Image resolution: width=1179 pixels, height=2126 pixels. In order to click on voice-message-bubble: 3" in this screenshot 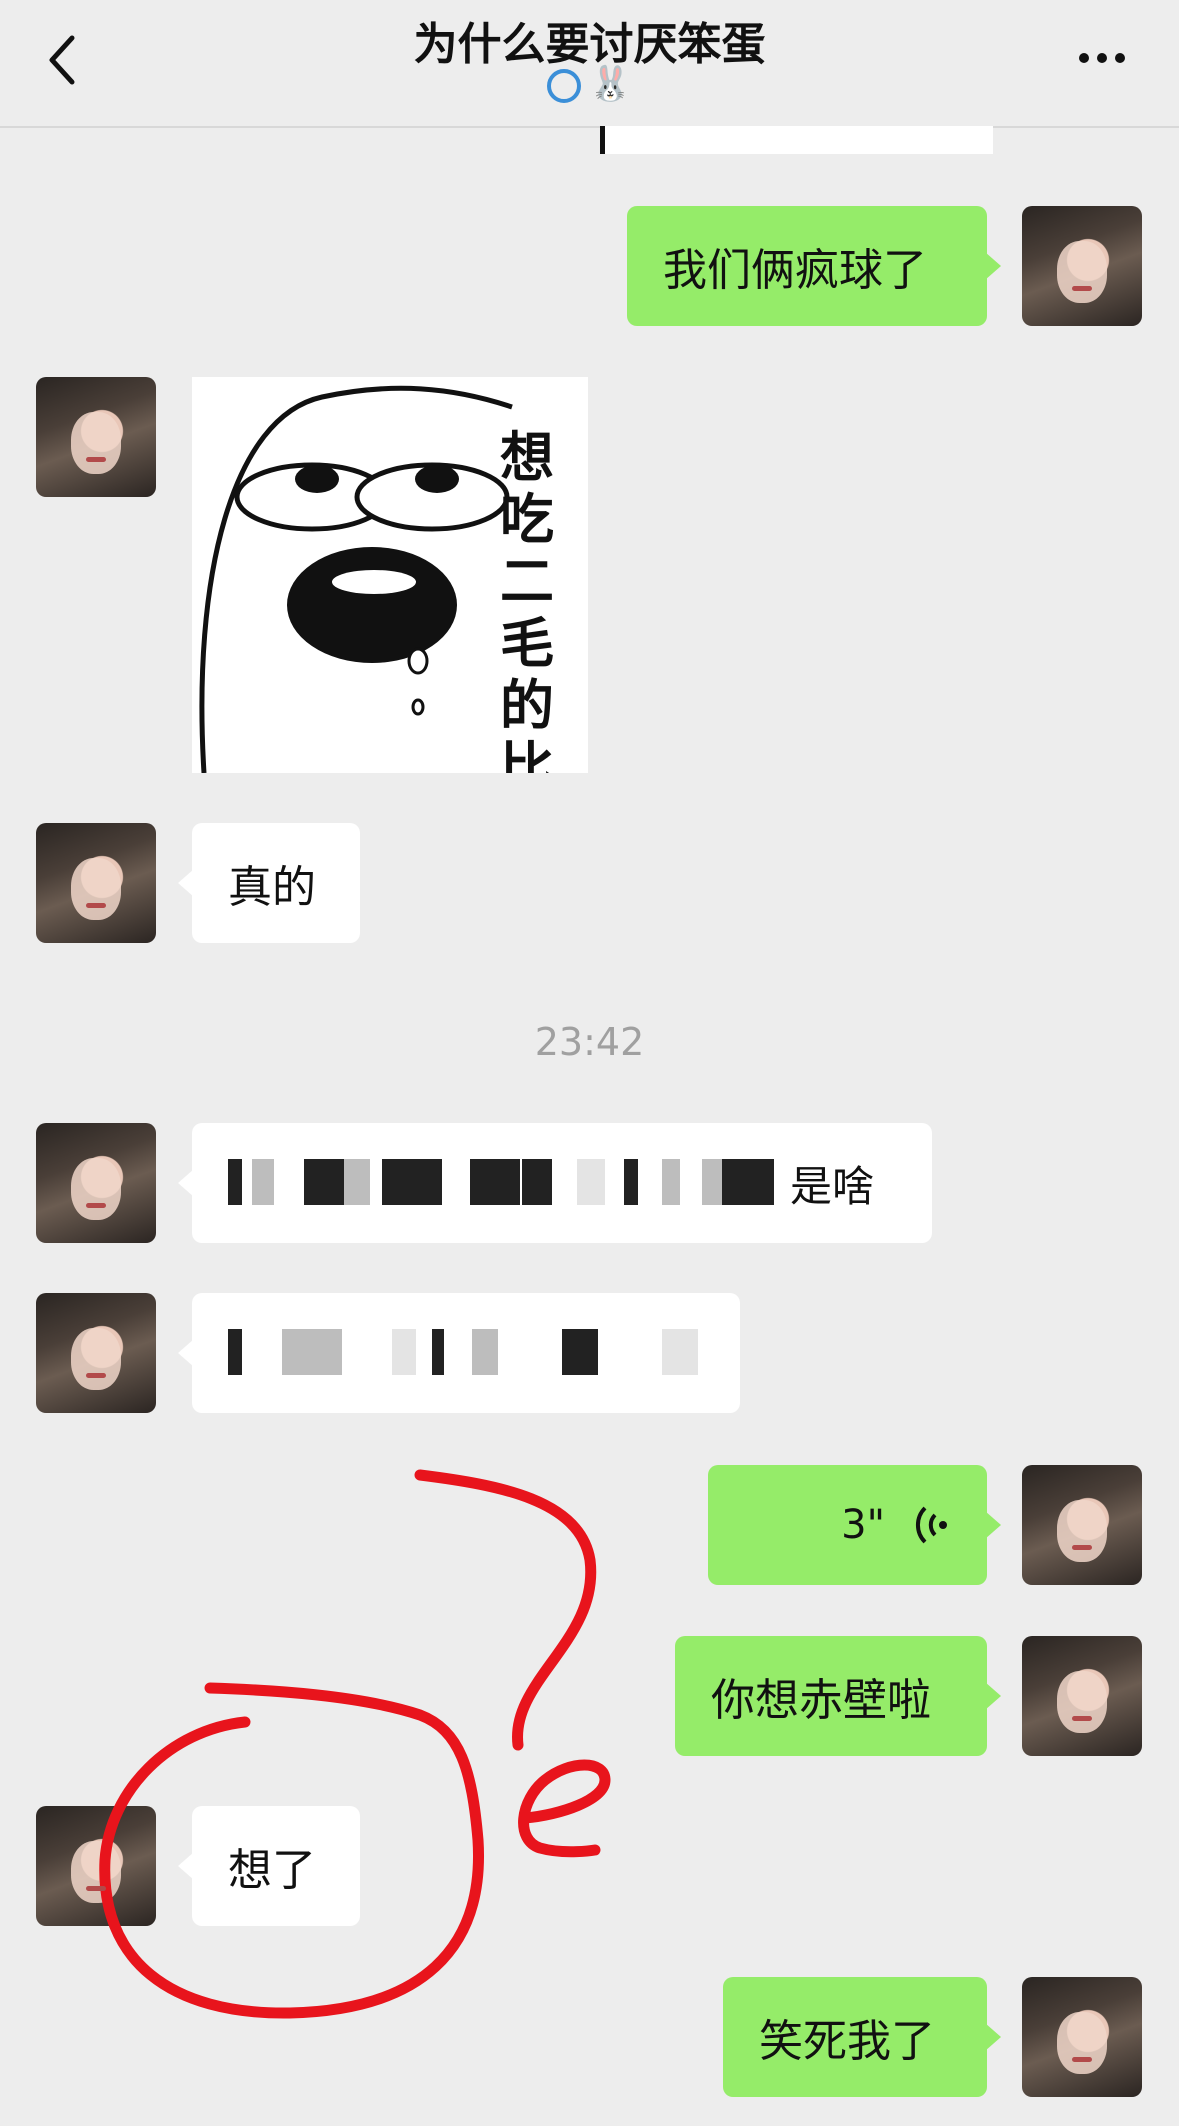, I will do `click(854, 1525)`.